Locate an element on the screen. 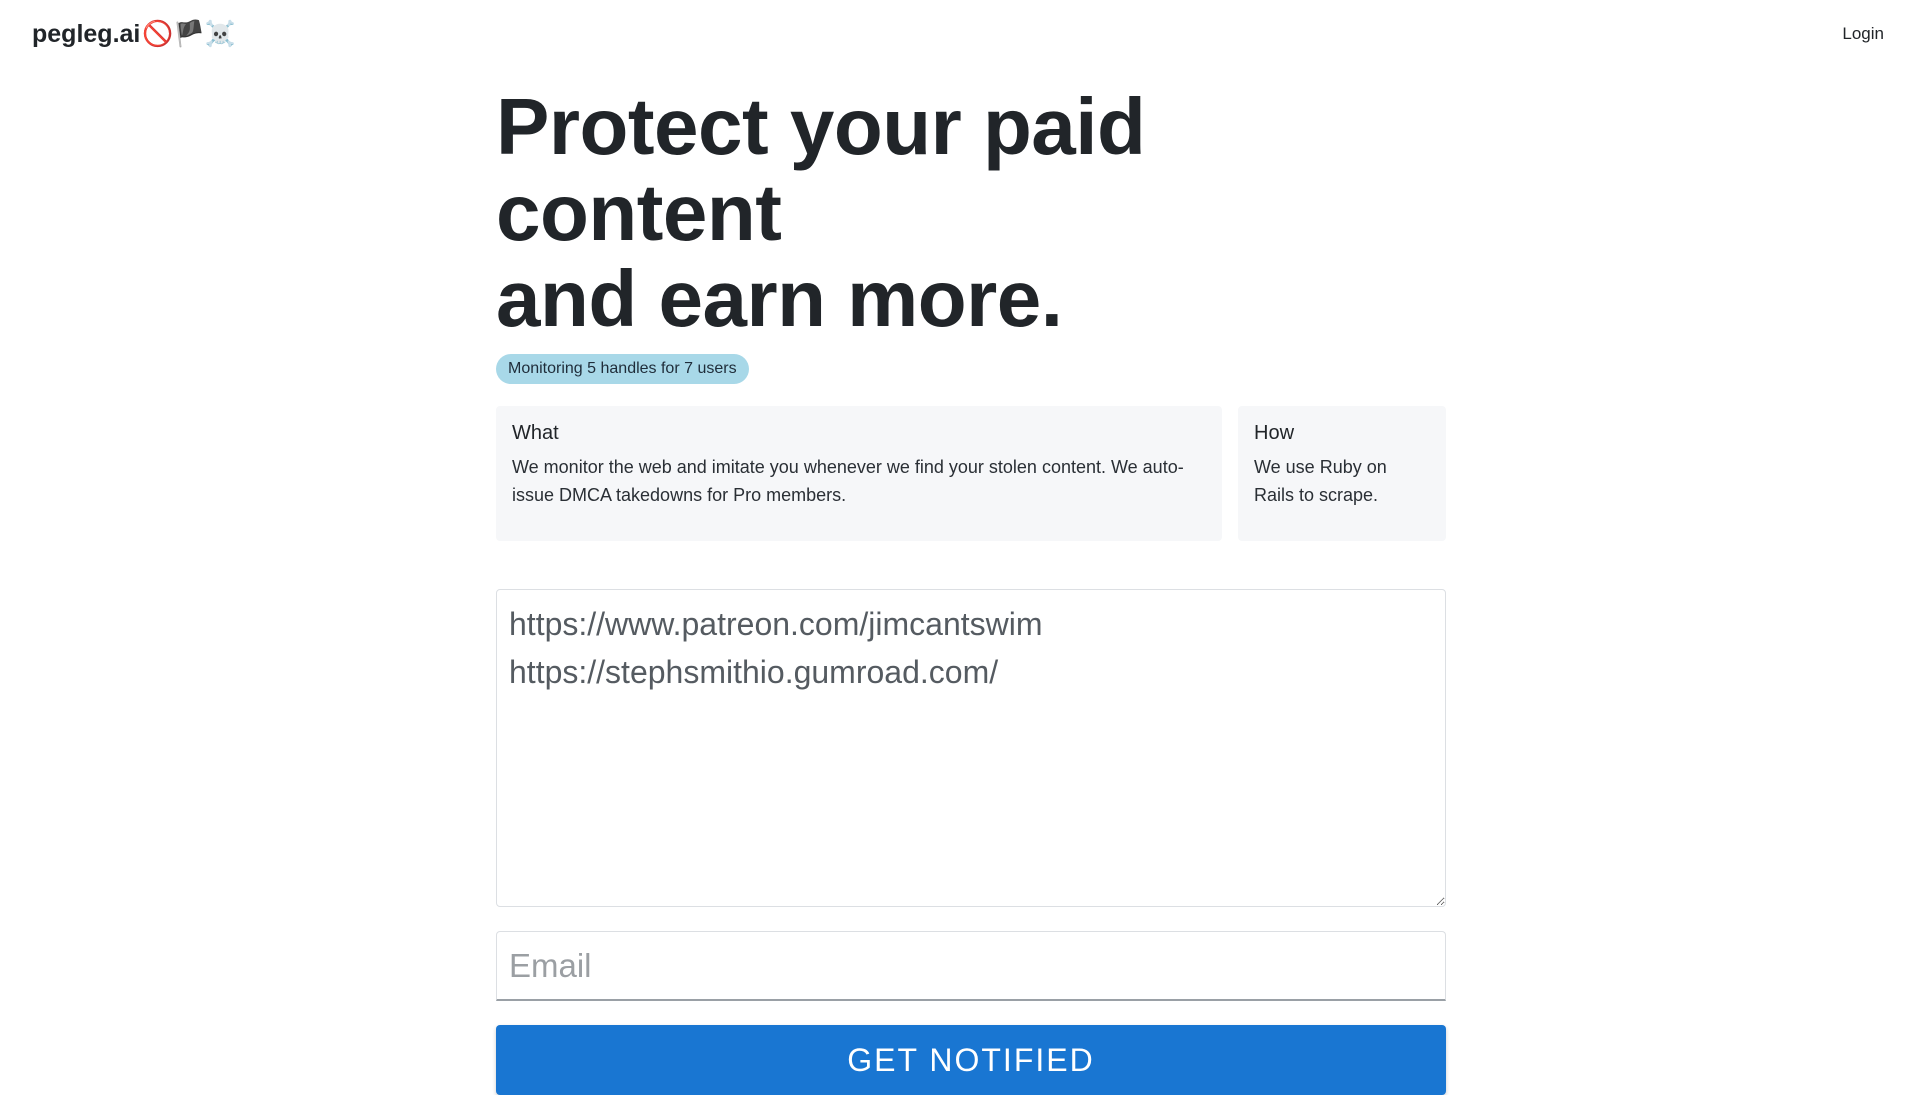 This screenshot has width=1920, height=1095. hero-title: Protect your paid content and earn more. is located at coordinates (971, 213).